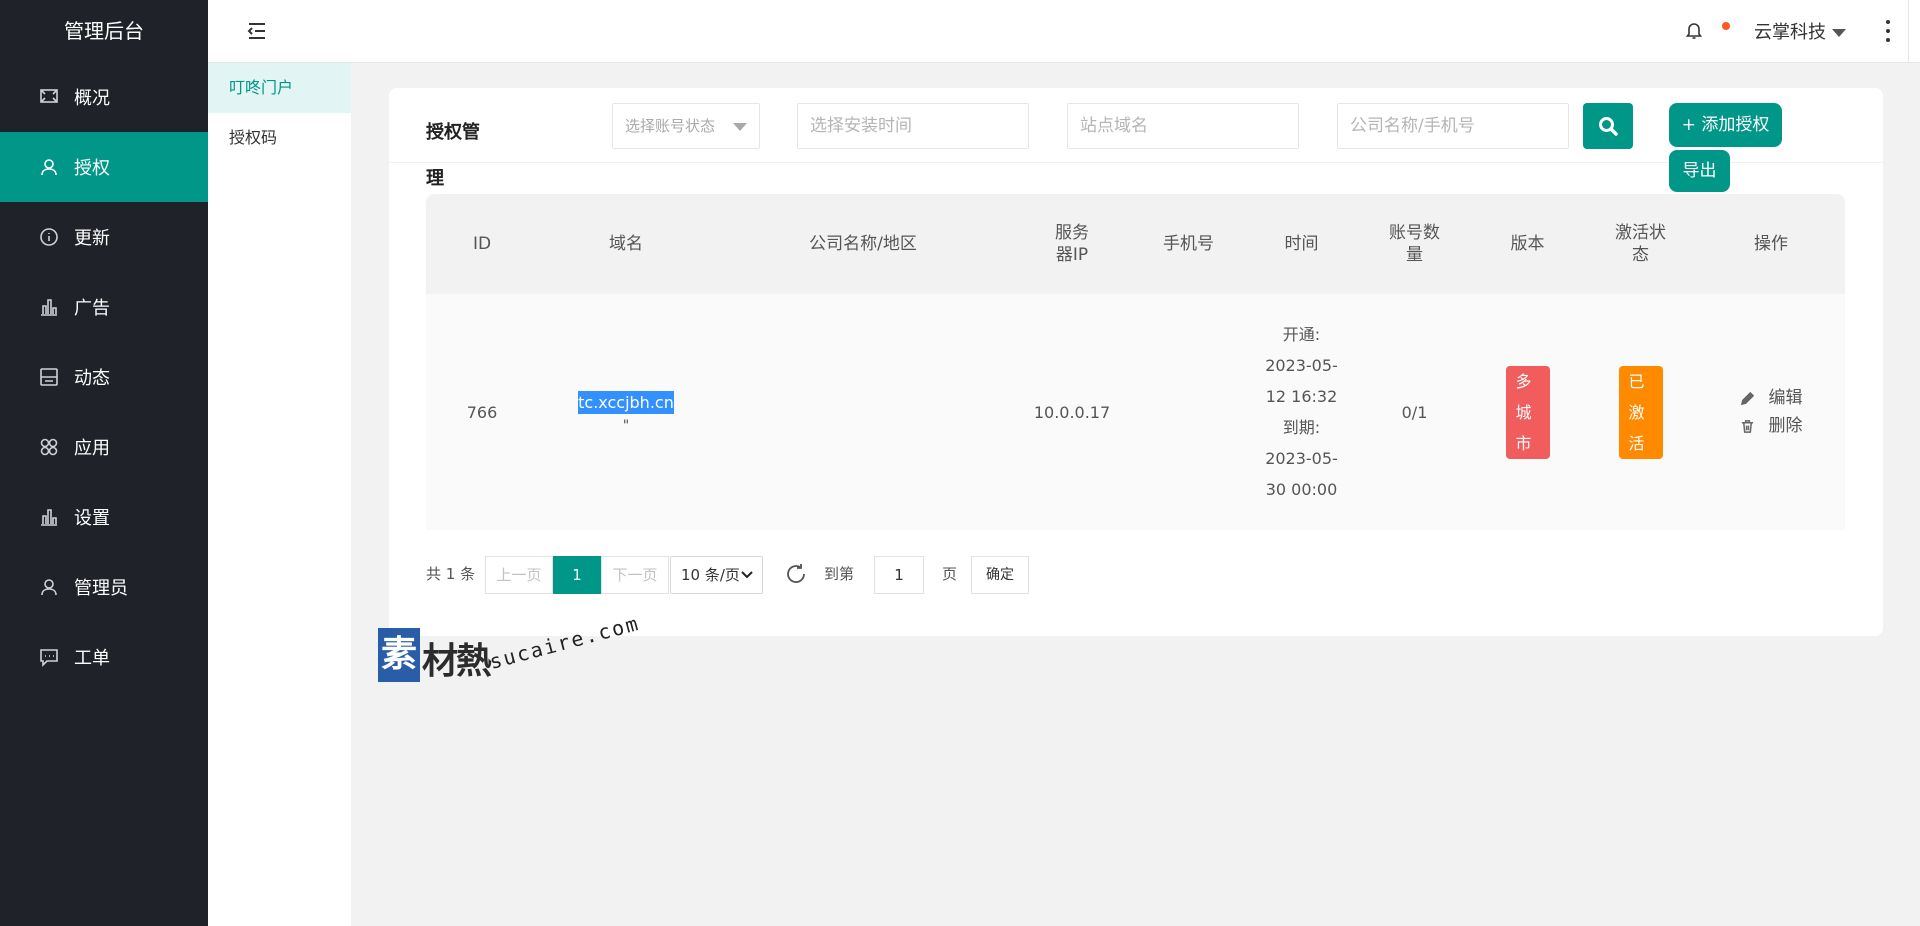 The width and height of the screenshot is (1920, 926). What do you see at coordinates (482, 412) in the screenshot?
I see `cell-id: 766` at bounding box center [482, 412].